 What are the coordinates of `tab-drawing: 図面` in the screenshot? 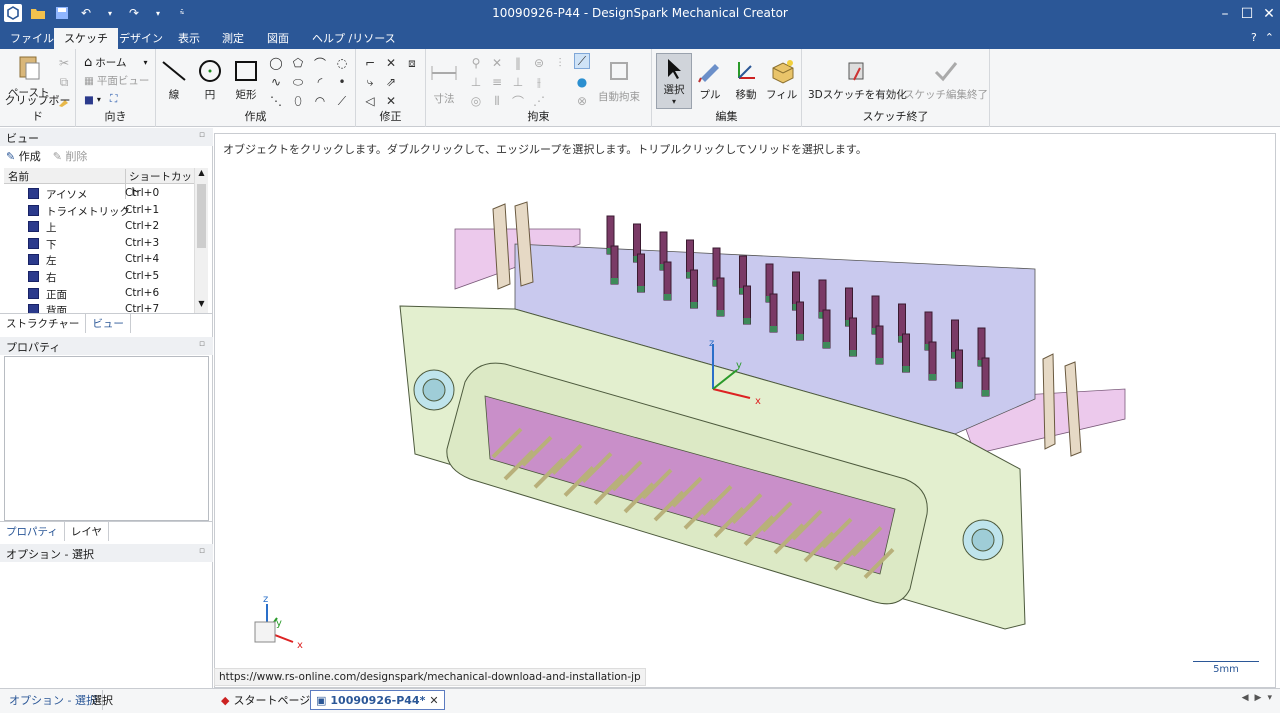 It's located at (278, 38).